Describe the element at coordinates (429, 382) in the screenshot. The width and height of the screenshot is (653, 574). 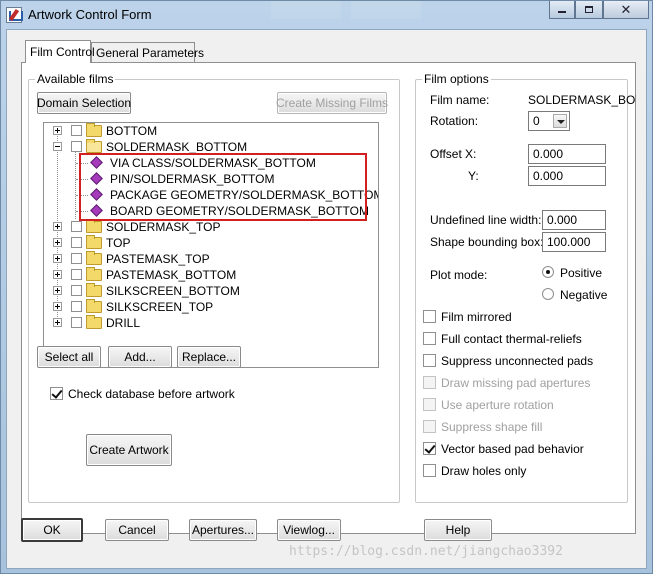
I see `draw-missing-pad-apertures-checkbox` at that location.